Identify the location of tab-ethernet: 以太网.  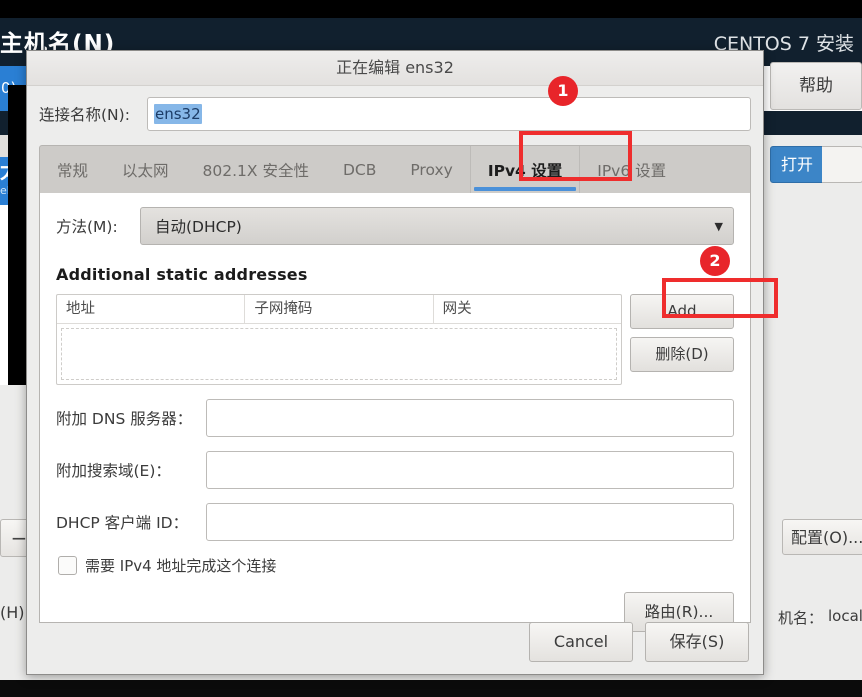
(145, 169).